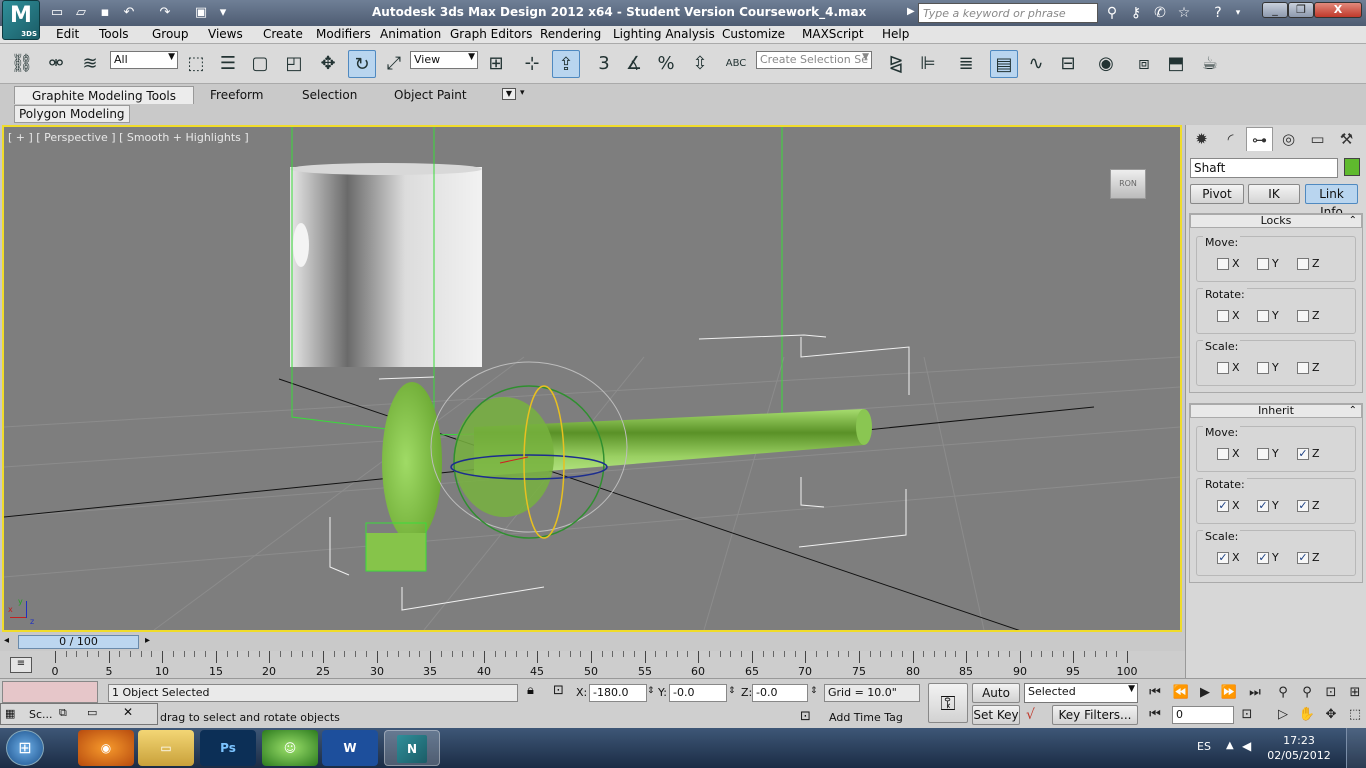 The height and width of the screenshot is (768, 1366). Describe the element at coordinates (1268, 367) in the screenshot. I see `lock-scale-y-checkbox: Y` at that location.